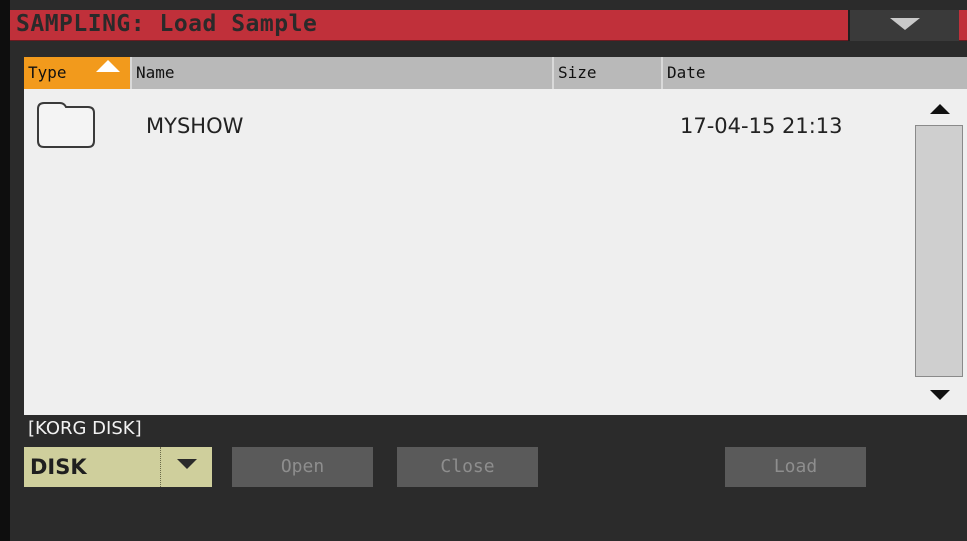 This screenshot has height=541, width=967. I want to click on device-select: DISK, so click(118, 467).